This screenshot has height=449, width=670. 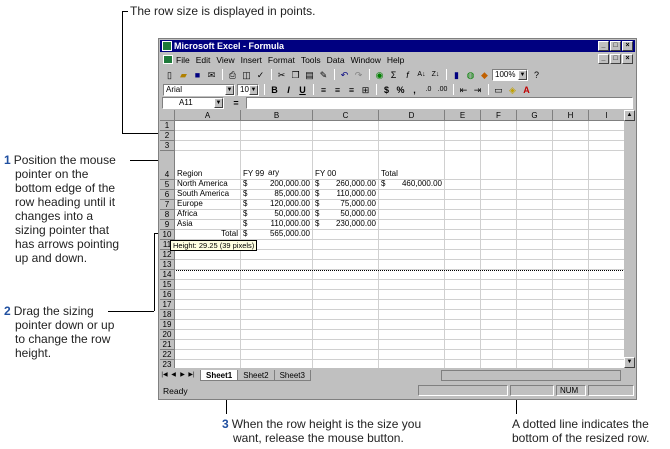 I want to click on minimize-button: _, so click(x=603, y=46).